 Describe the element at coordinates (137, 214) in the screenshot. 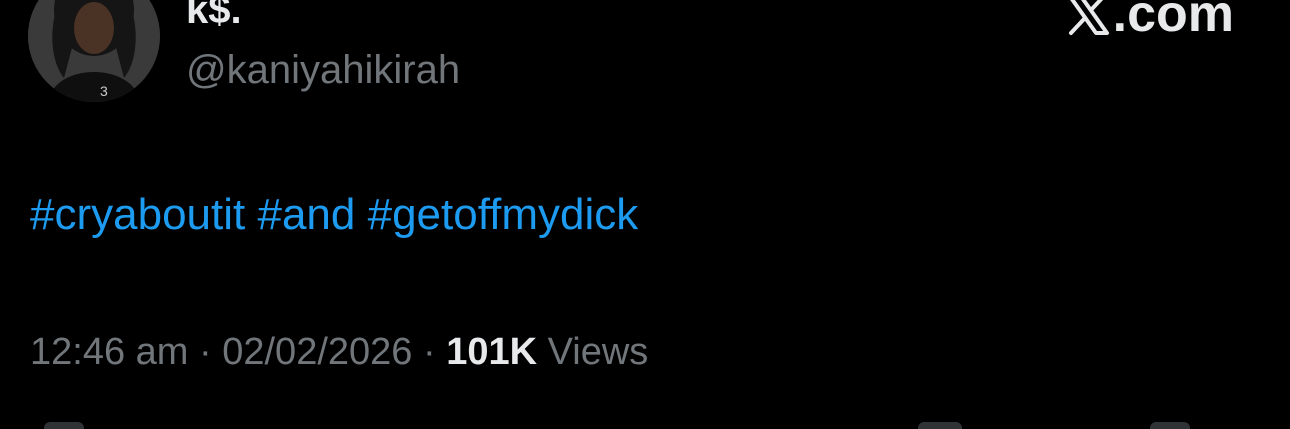

I see `hashtag-link: #cryaboutit` at that location.